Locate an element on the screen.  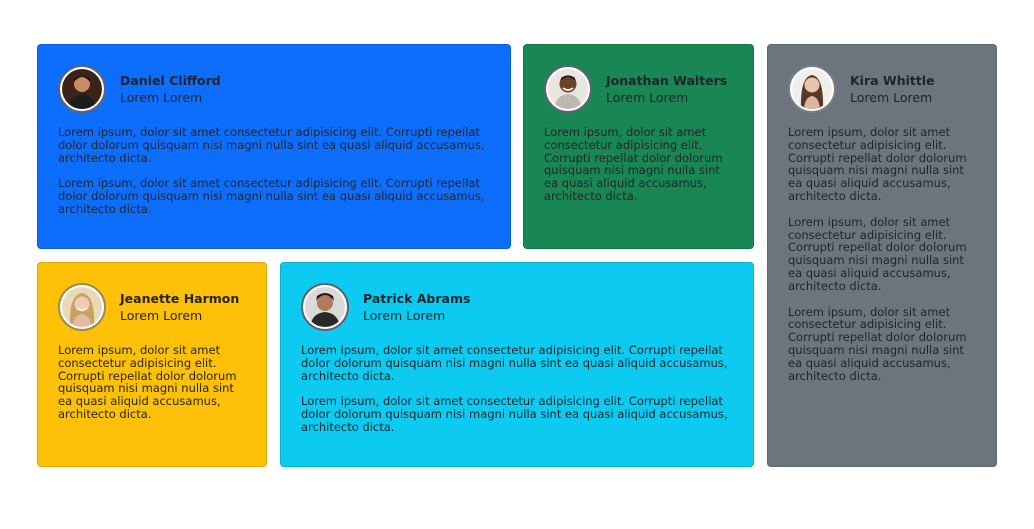
card-header: Kira Whittle Lorem Lorem is located at coordinates (882, 89).